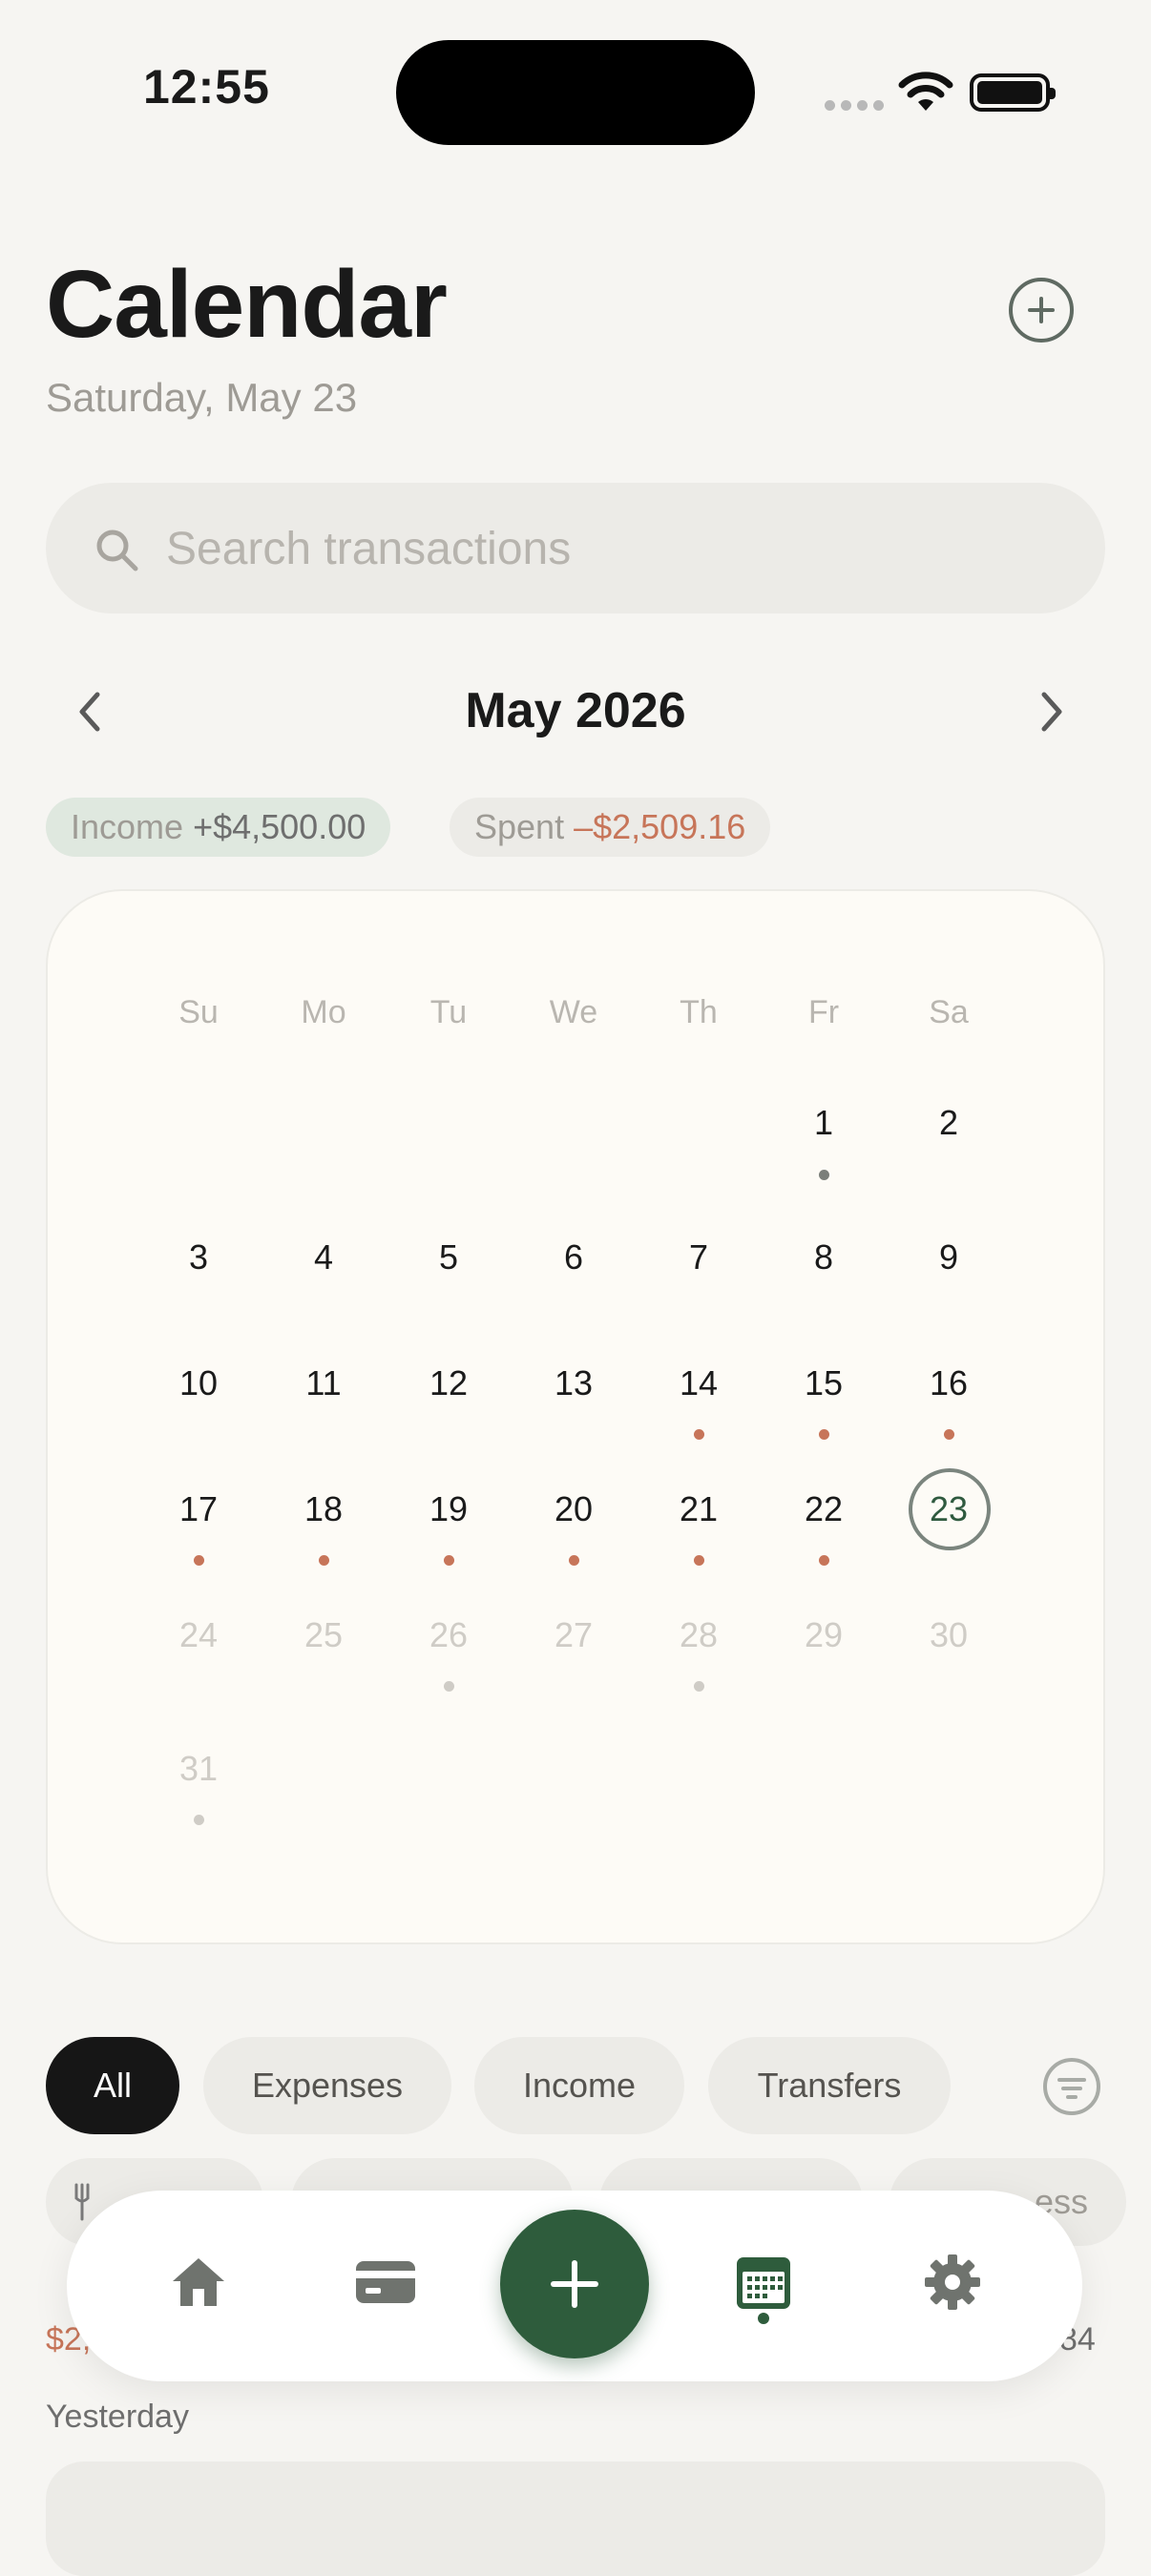  I want to click on spent-label: Spent, so click(519, 826).